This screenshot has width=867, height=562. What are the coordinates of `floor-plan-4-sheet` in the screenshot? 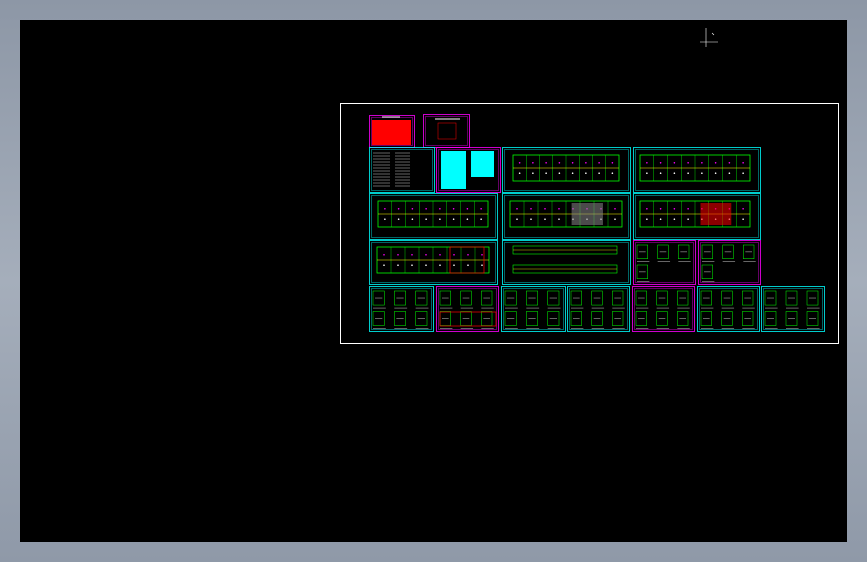 It's located at (566, 216).